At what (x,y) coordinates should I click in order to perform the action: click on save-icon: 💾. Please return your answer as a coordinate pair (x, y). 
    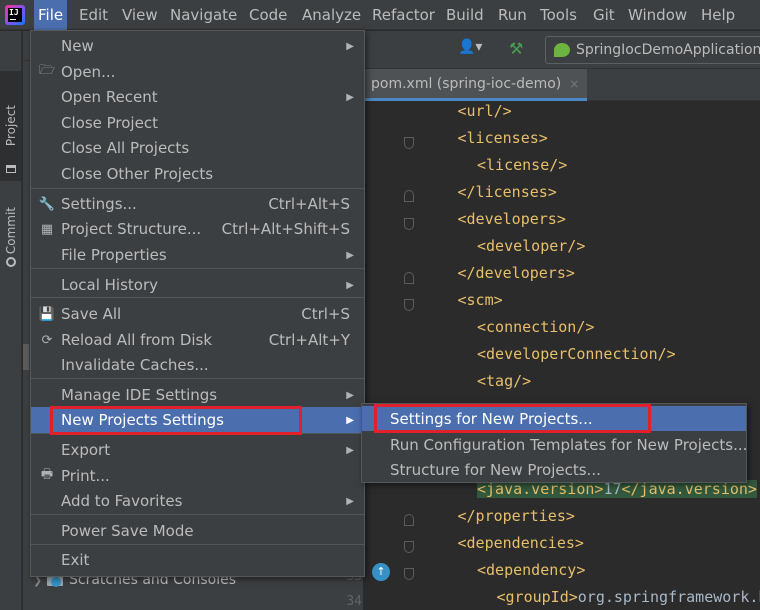
    Looking at the image, I should click on (47, 314).